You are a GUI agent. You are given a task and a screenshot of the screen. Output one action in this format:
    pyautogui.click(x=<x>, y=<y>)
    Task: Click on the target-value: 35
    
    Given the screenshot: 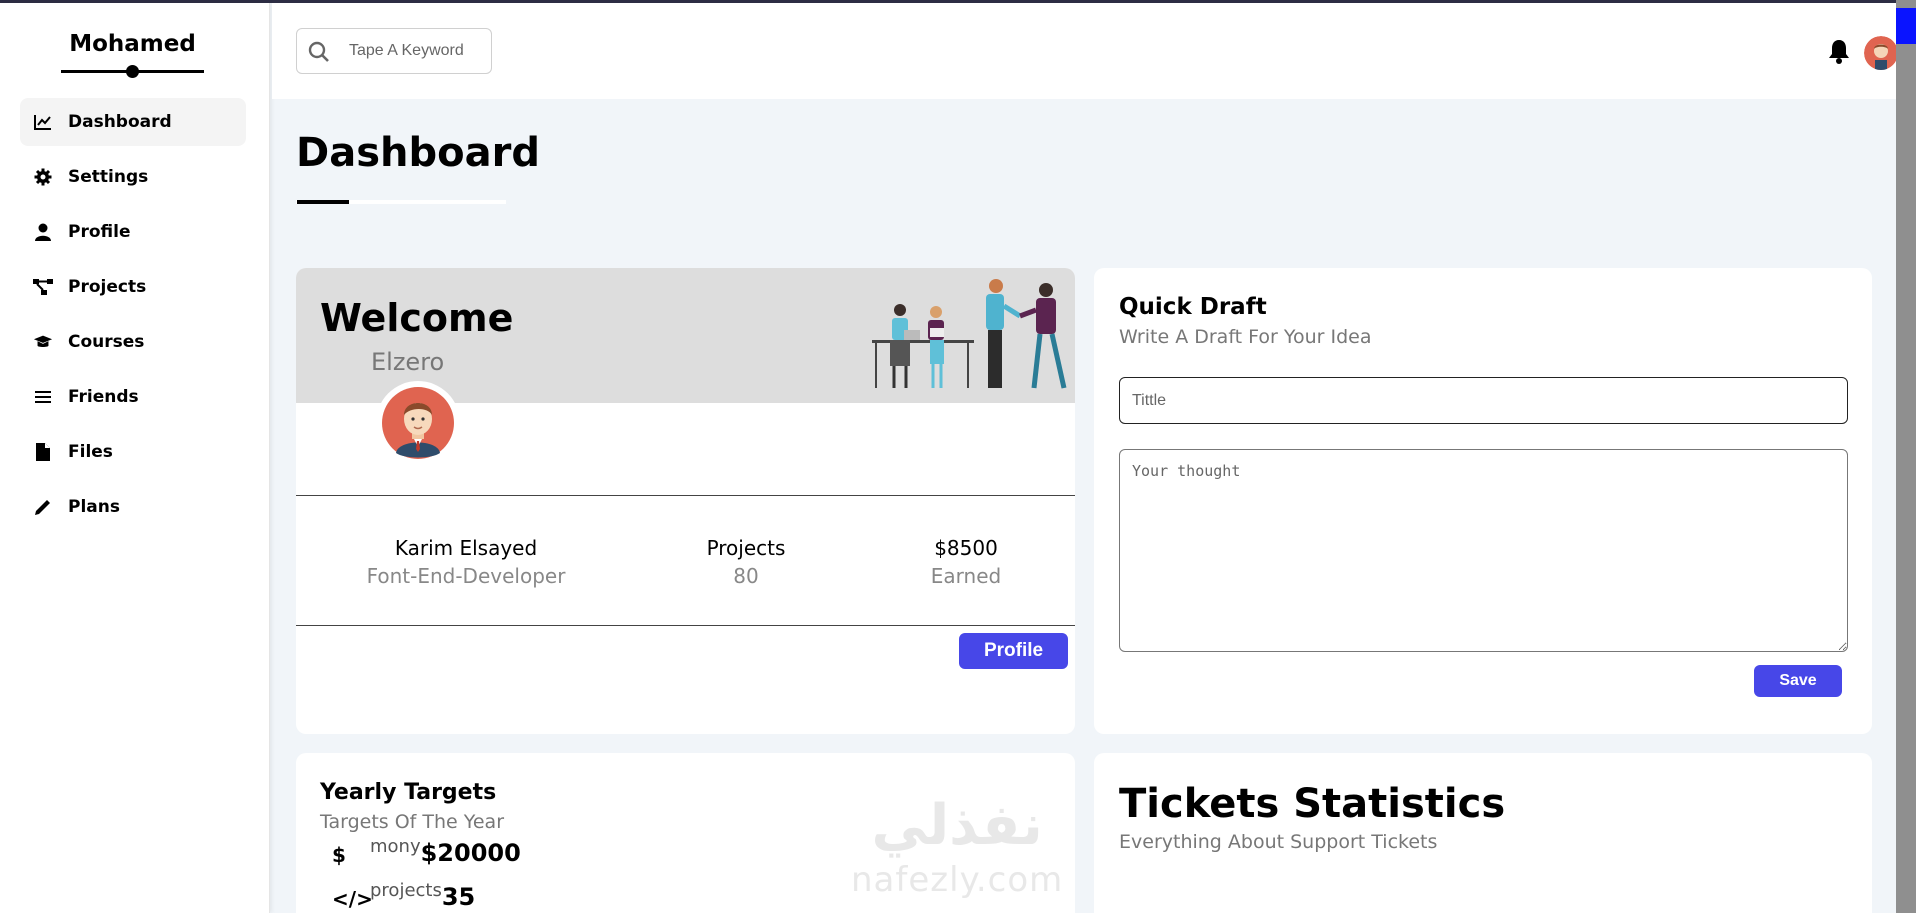 What is the action you would take?
    pyautogui.click(x=458, y=897)
    